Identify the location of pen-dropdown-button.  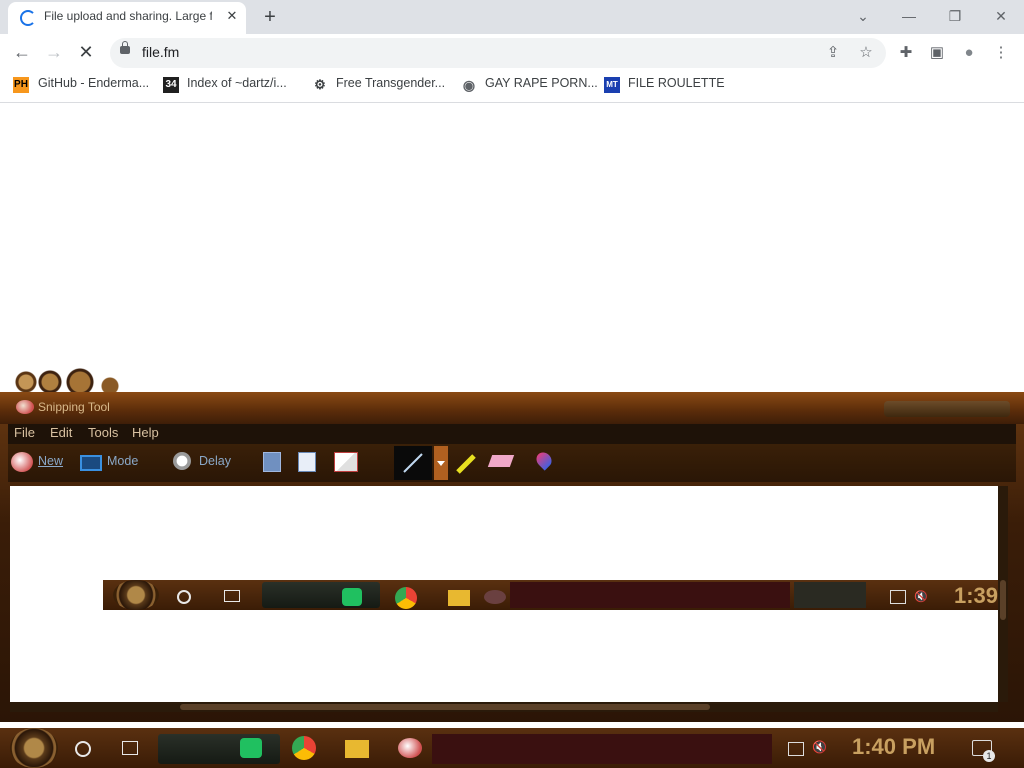
(441, 463).